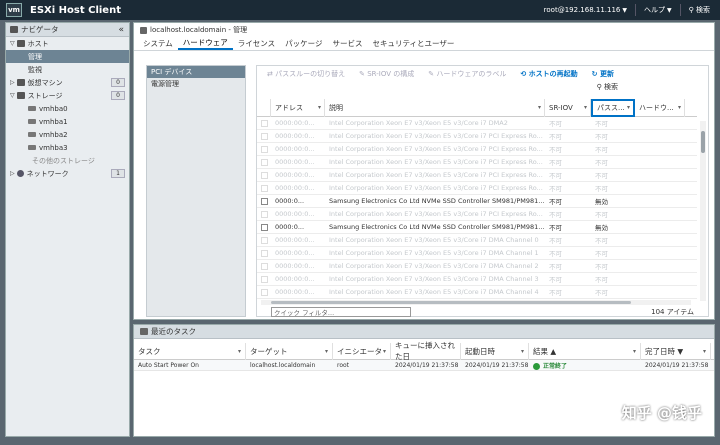 This screenshot has height=445, width=720. What do you see at coordinates (384, 351) in the screenshot?
I see `chevron-down-icon: ▾` at bounding box center [384, 351].